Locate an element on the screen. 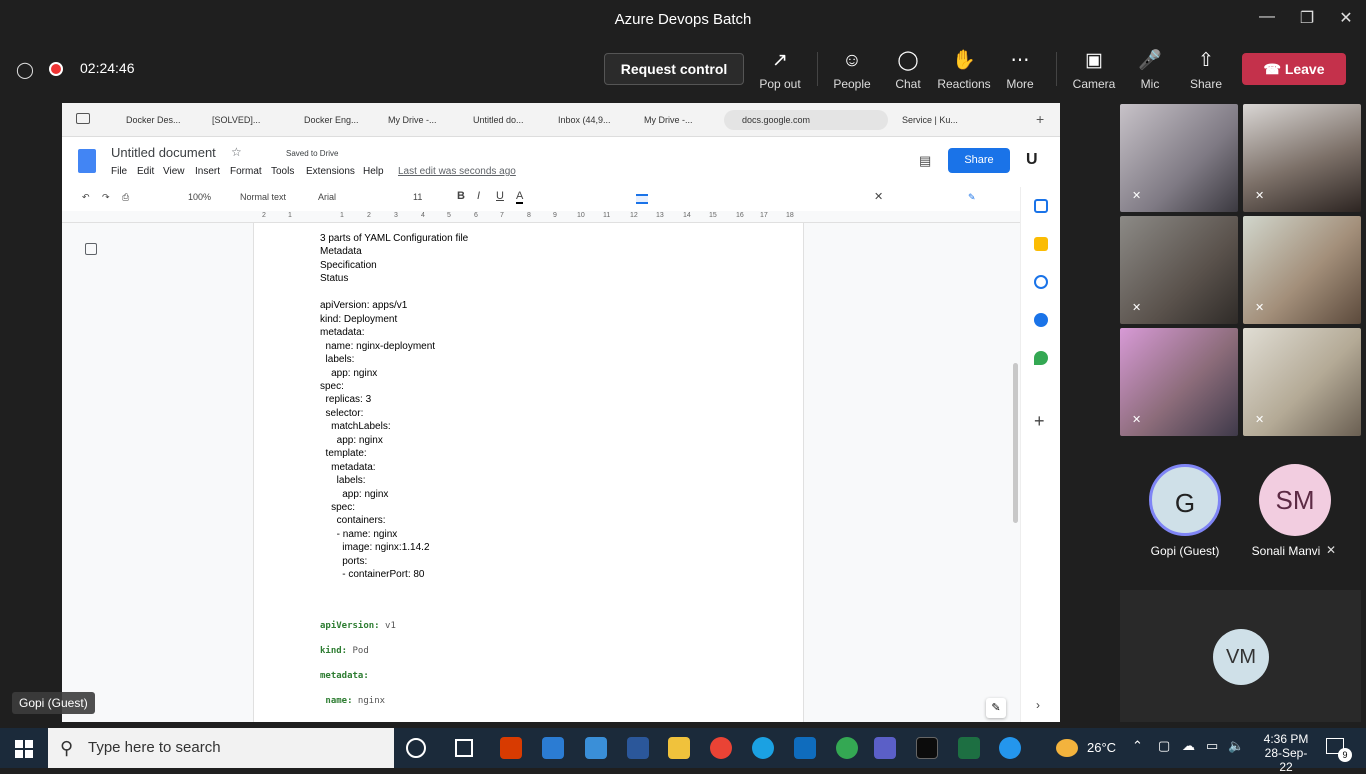 Image resolution: width=1366 pixels, height=774 pixels. maximize-icon: ❐ is located at coordinates (1307, 19).